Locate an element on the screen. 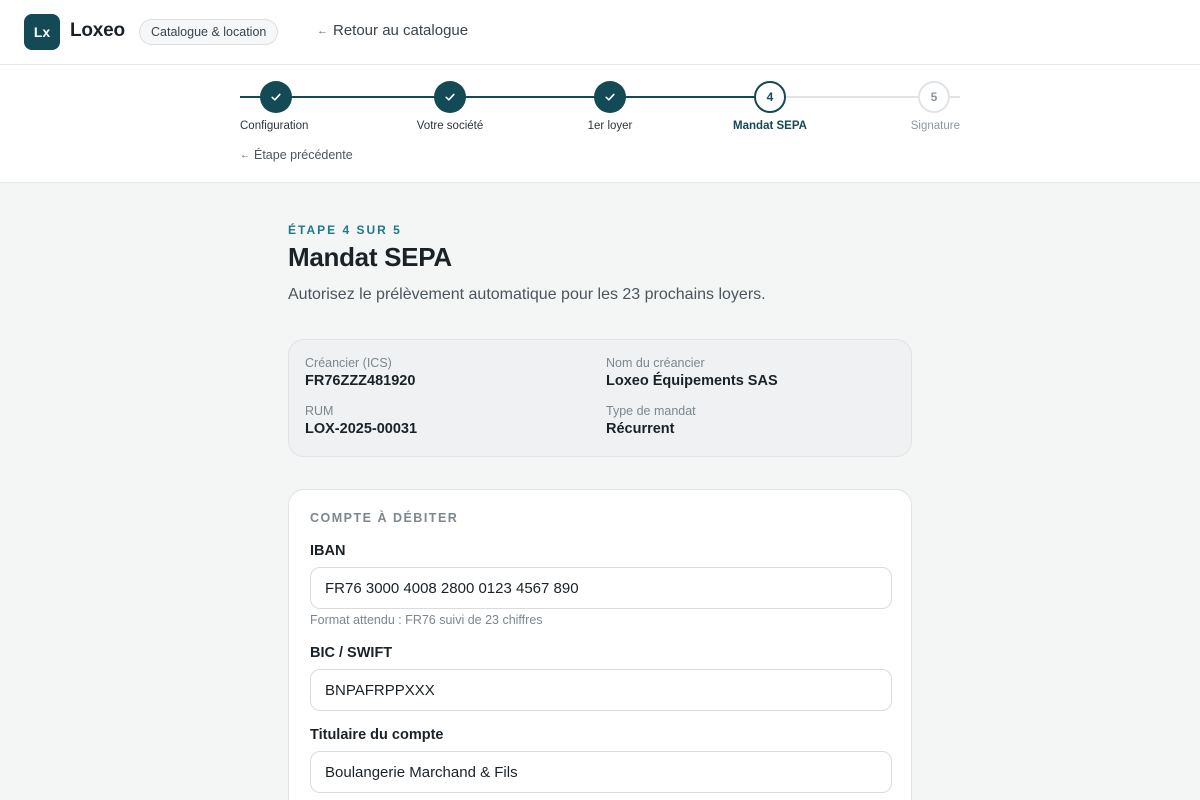 This screenshot has height=800, width=1200. debit-account-heading: COMPTE À DÉBITER is located at coordinates (384, 518).